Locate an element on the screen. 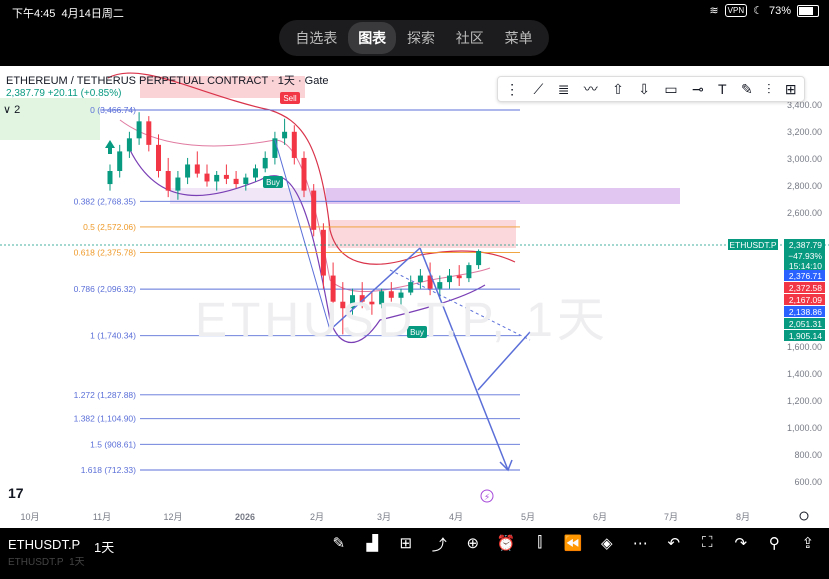 The width and height of the screenshot is (829, 579). measure-tool-icon: ⫶ is located at coordinates (769, 89).